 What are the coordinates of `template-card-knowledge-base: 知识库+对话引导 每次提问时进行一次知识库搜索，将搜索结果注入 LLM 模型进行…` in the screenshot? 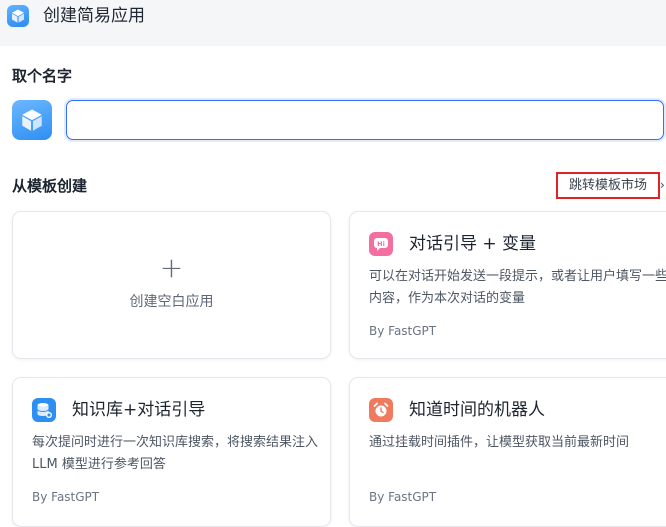 It's located at (171, 452).